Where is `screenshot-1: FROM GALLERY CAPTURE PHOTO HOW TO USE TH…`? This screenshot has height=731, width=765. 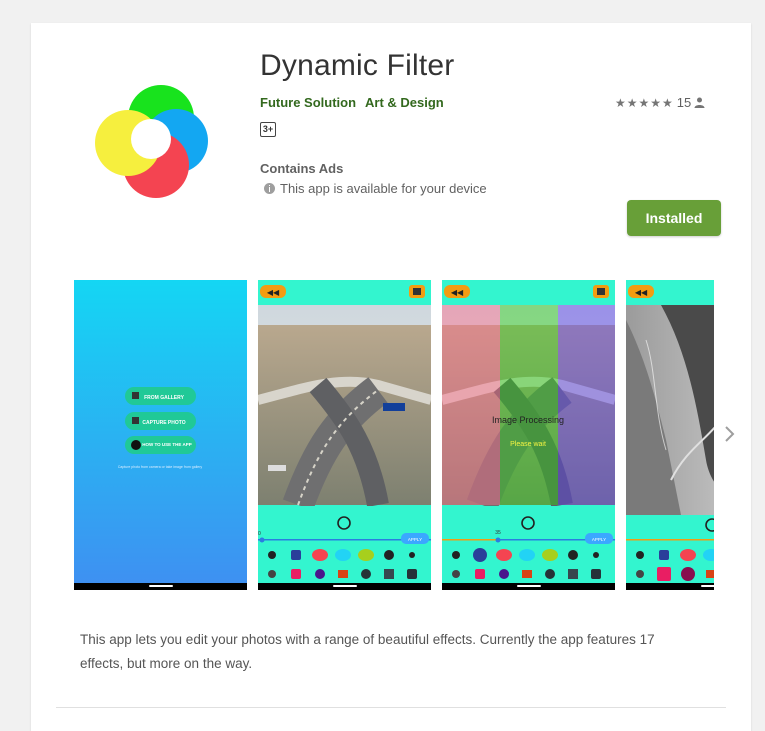 screenshot-1: FROM GALLERY CAPTURE PHOTO HOW TO USE TH… is located at coordinates (160, 435).